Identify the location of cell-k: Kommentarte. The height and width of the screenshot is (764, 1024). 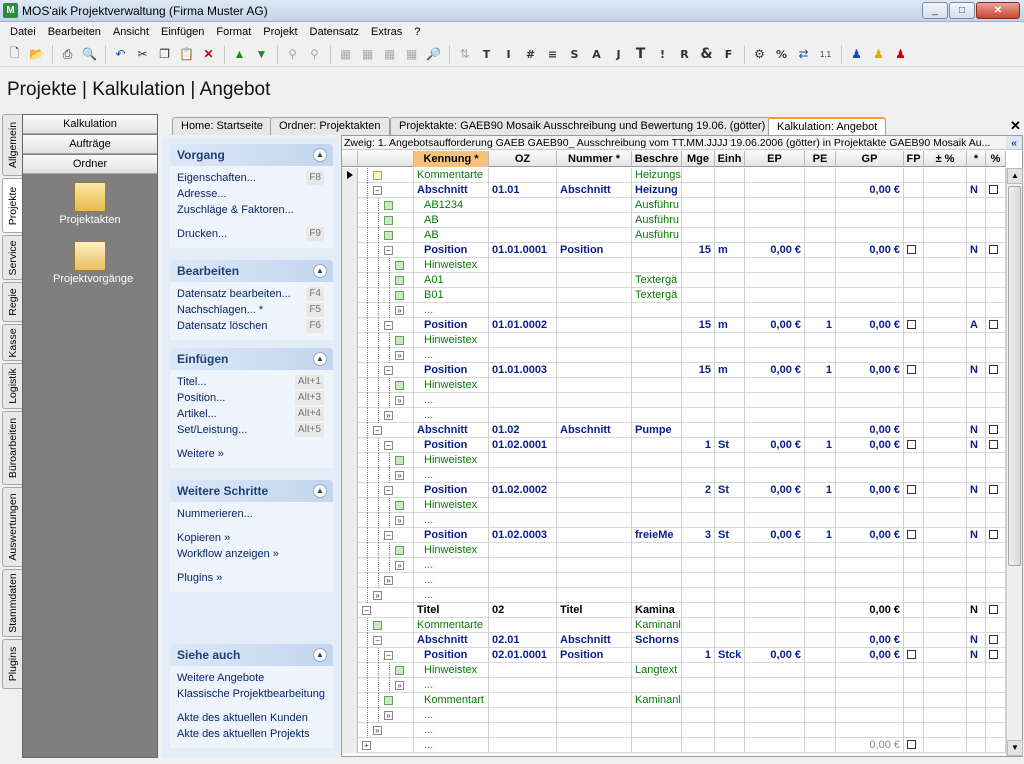
(451, 175).